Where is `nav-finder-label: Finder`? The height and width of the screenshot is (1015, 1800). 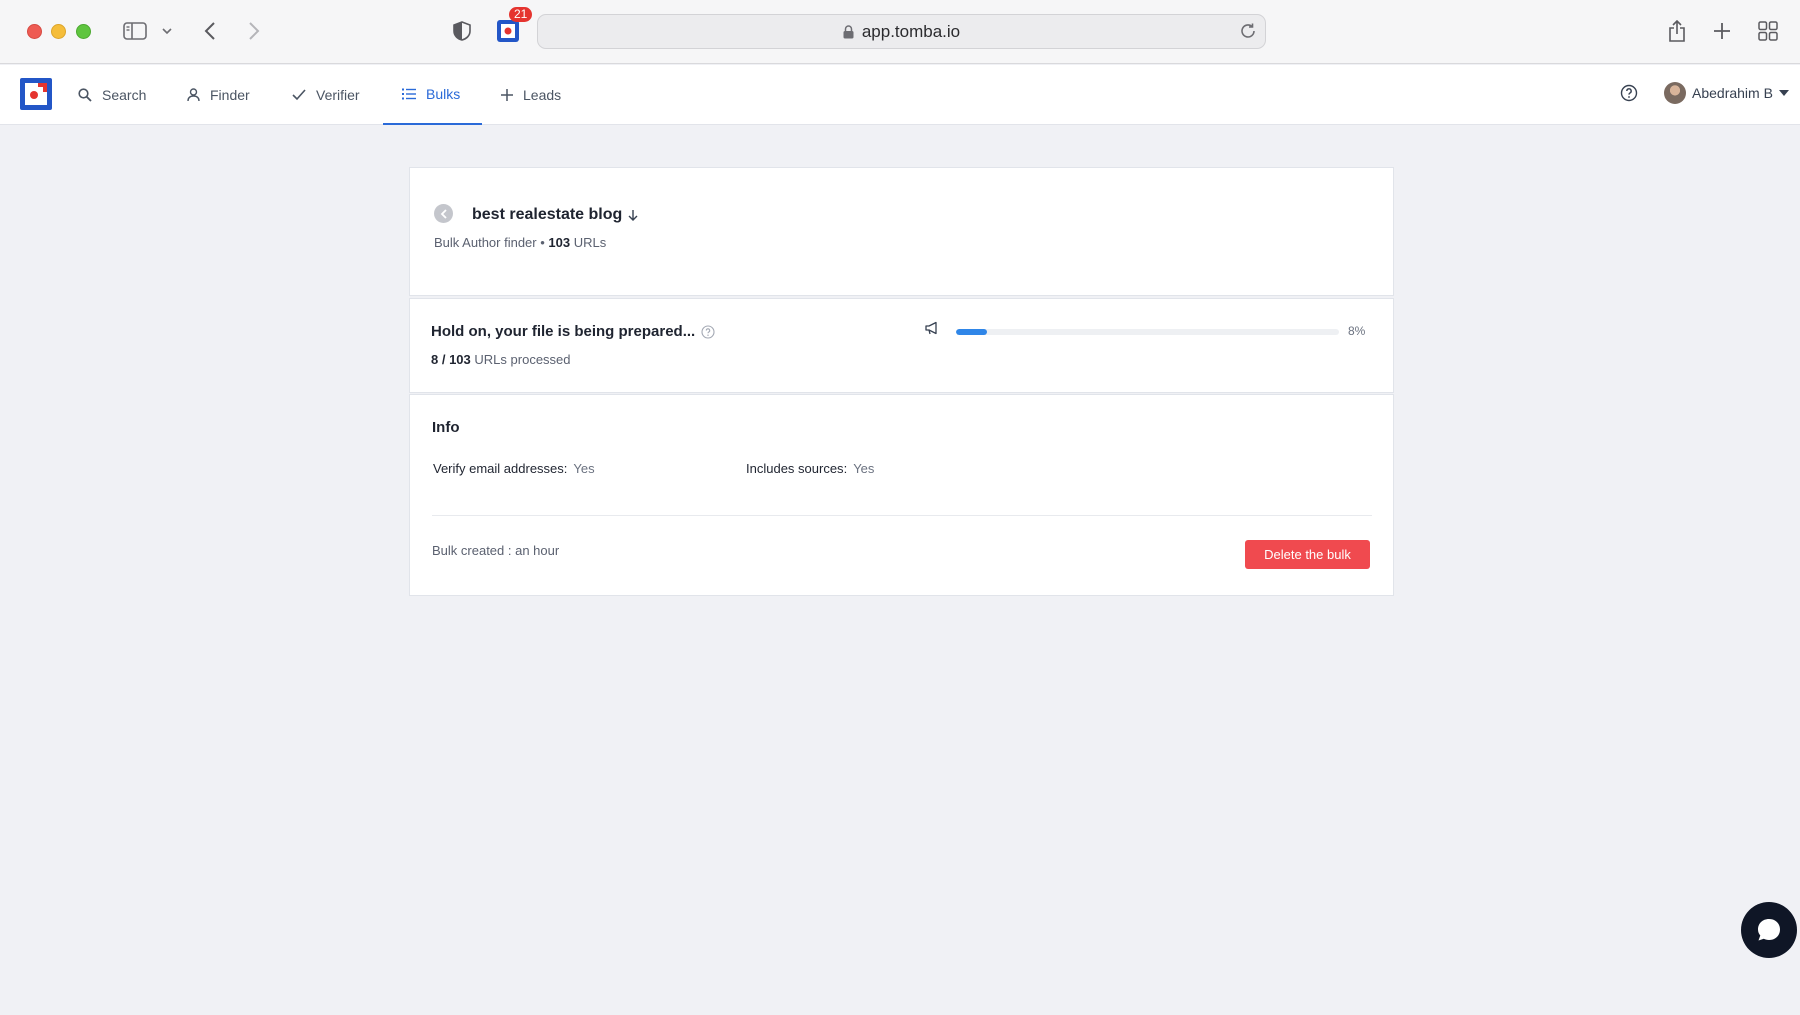
nav-finder-label: Finder is located at coordinates (230, 95).